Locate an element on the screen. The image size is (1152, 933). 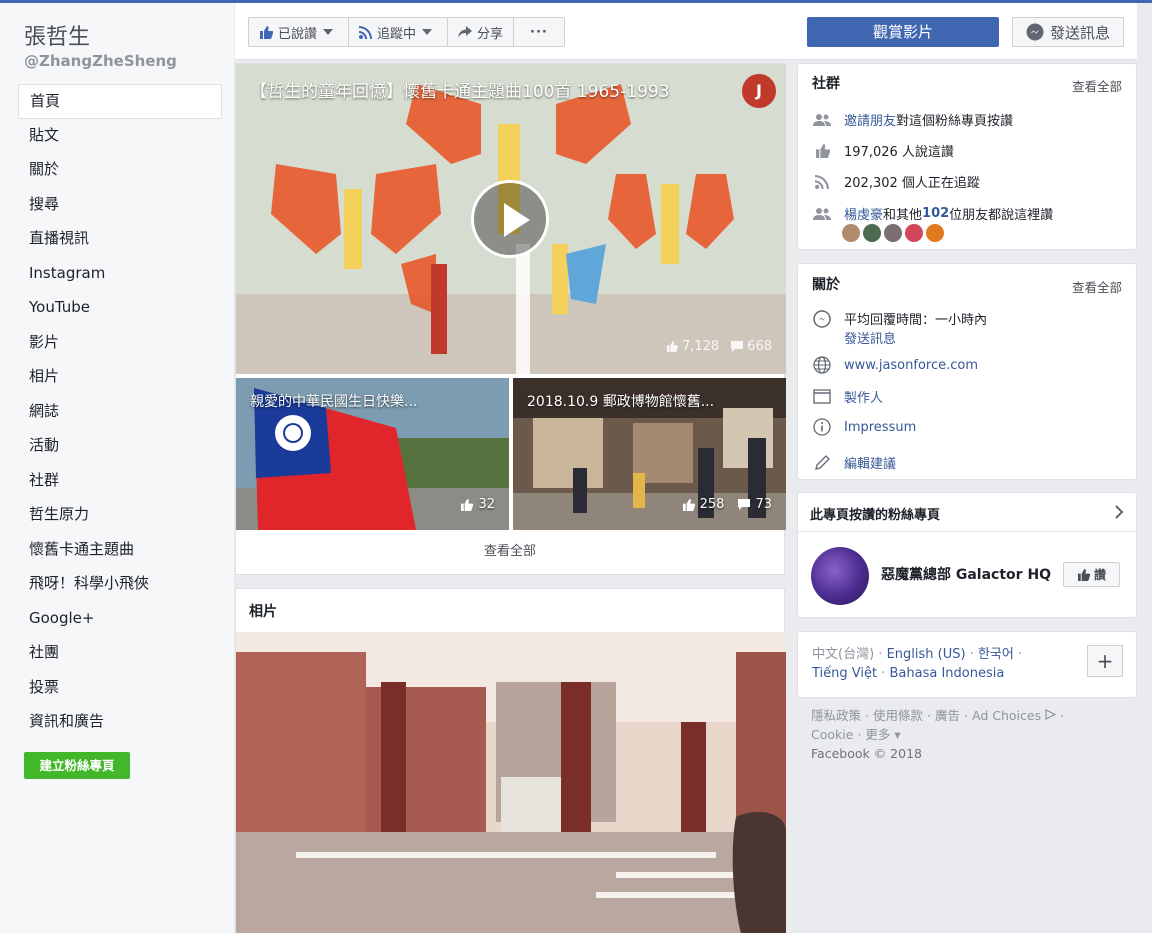
nav-item-photos: 相片 is located at coordinates (120, 377).